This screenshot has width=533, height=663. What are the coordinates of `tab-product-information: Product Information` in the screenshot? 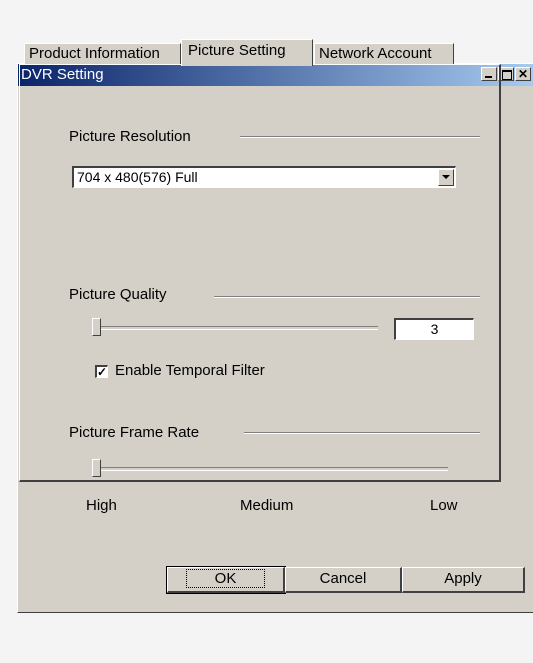 It's located at (102, 54).